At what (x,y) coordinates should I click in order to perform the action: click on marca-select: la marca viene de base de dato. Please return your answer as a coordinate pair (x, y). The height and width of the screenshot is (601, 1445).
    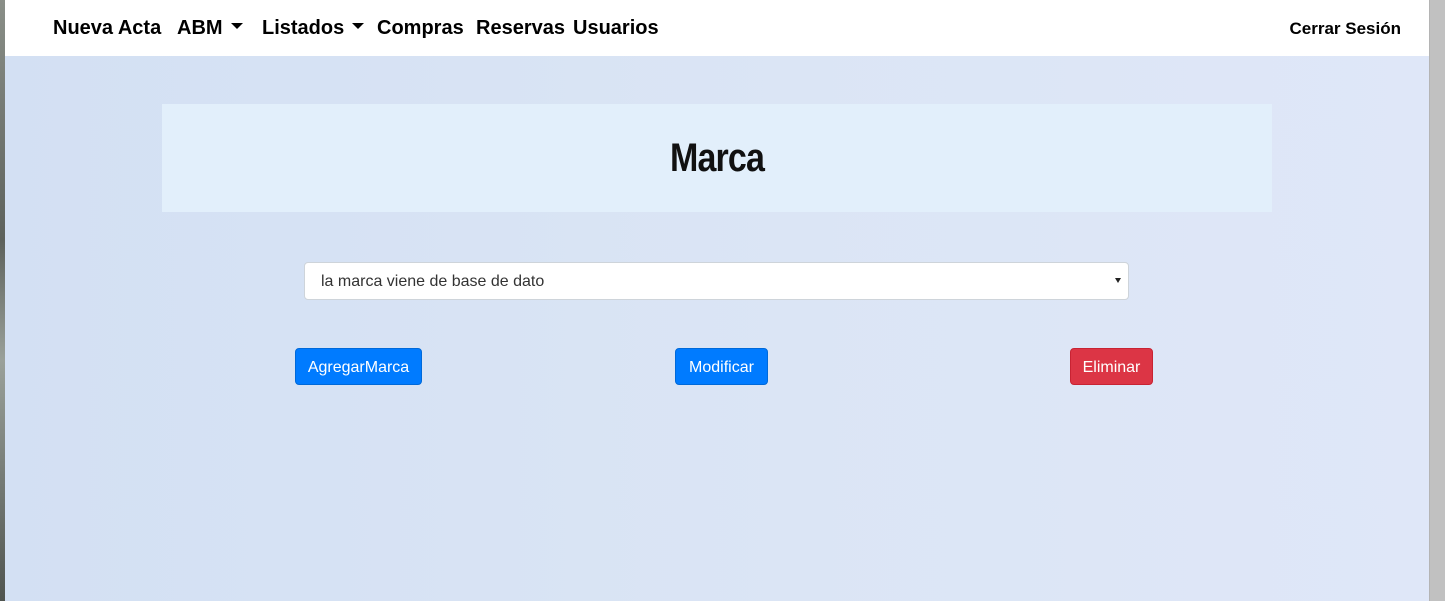
    Looking at the image, I should click on (716, 281).